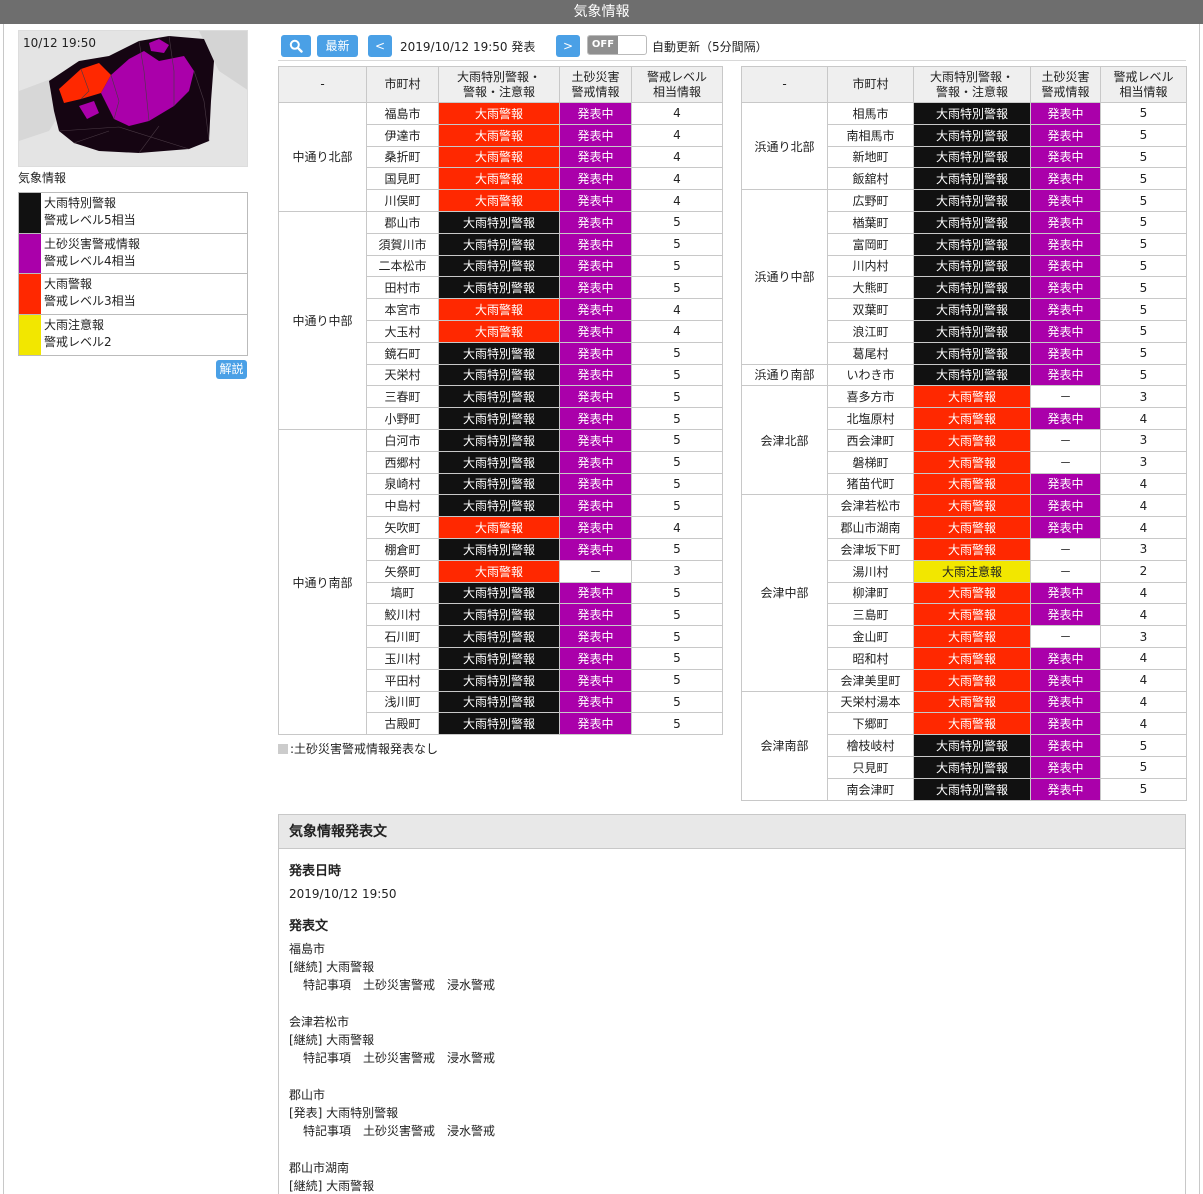 This screenshot has height=1194, width=1203. Describe the element at coordinates (402, 702) in the screenshot. I see `city-cell: 浅川町` at that location.